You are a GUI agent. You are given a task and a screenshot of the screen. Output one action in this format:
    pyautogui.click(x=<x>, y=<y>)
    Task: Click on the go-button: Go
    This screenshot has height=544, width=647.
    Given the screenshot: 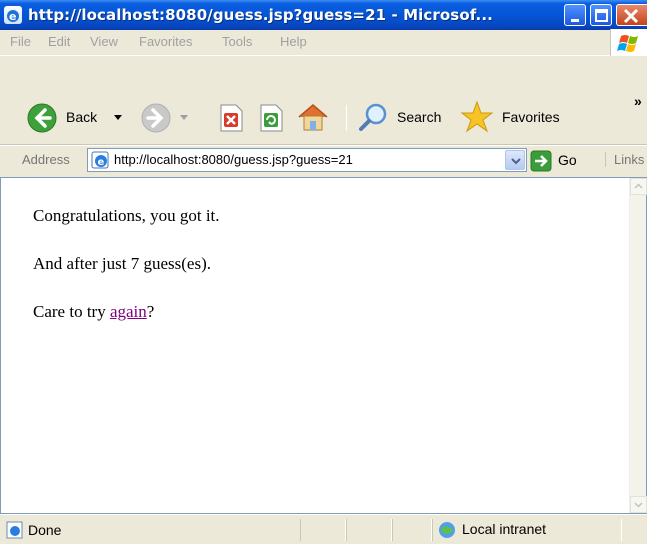 What is the action you would take?
    pyautogui.click(x=560, y=161)
    